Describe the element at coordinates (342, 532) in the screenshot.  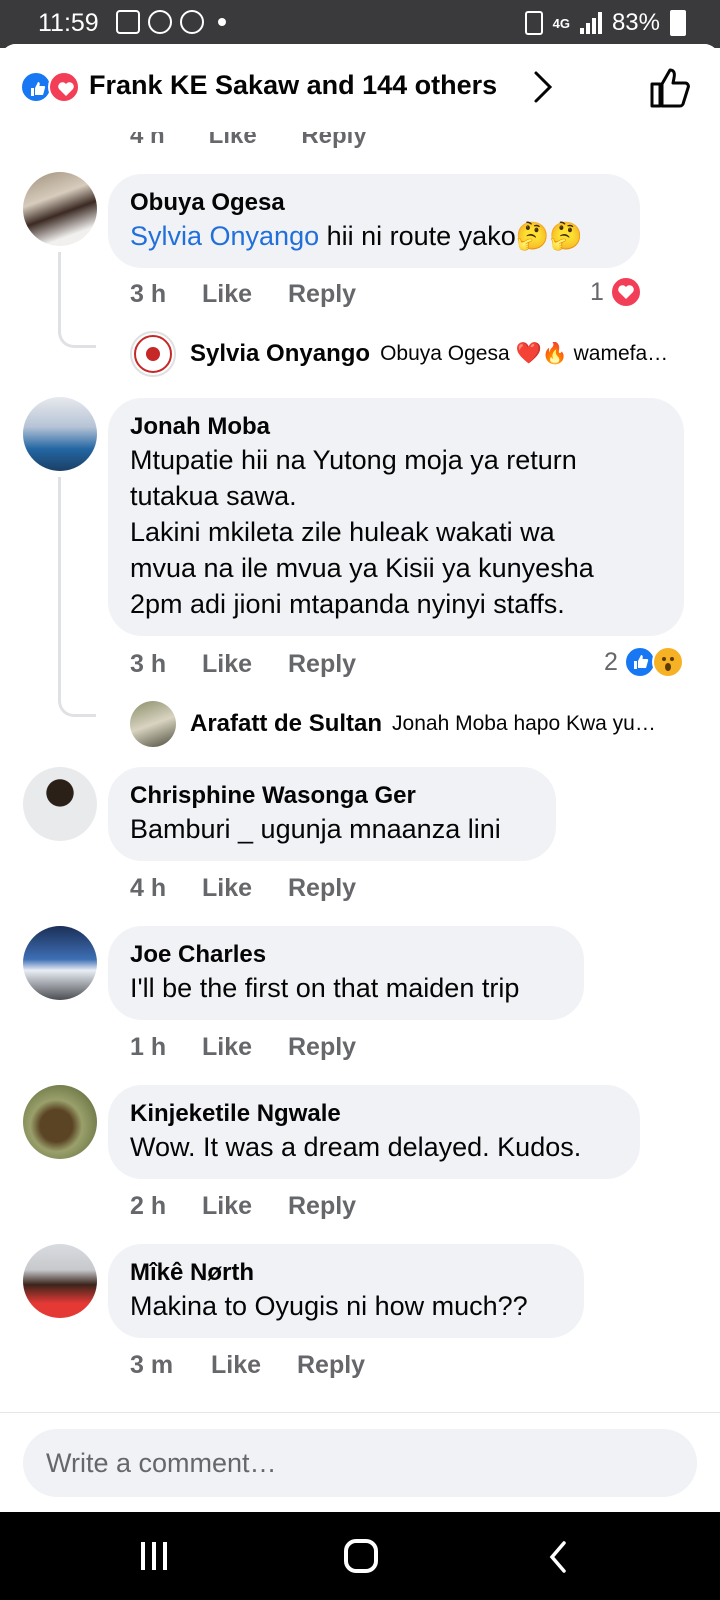
I see `comment-line: Lakini mkileta zile huleak wakati wa` at that location.